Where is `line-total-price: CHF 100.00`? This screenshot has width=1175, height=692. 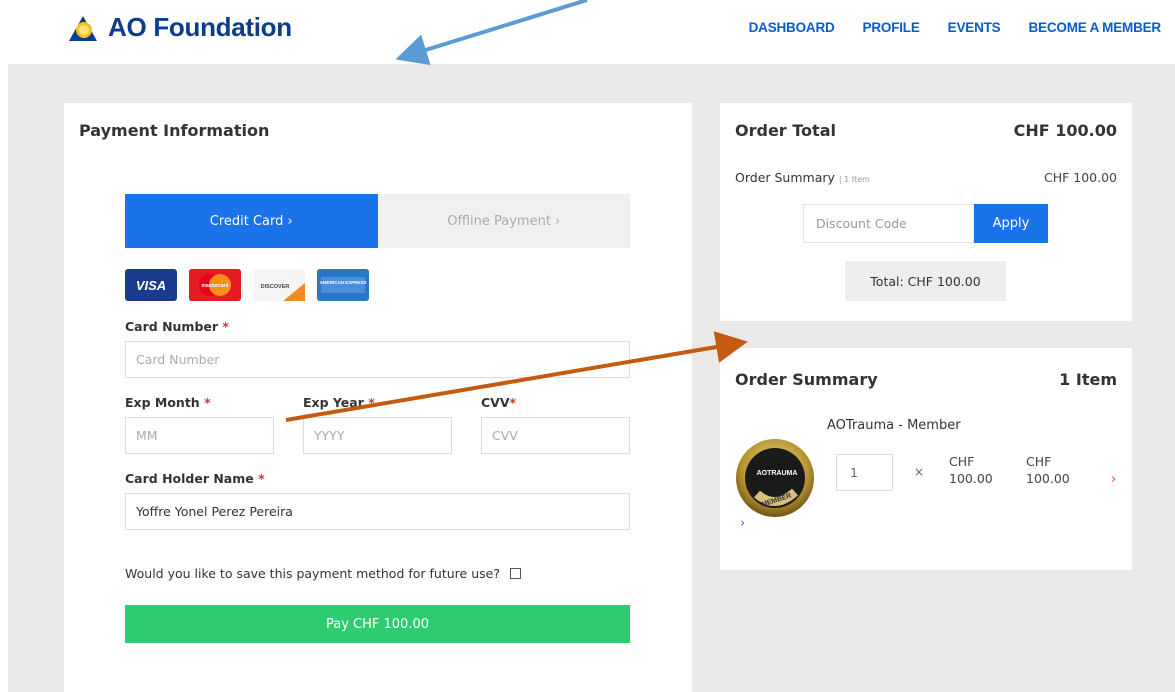
line-total-price: CHF 100.00 is located at coordinates (1048, 470).